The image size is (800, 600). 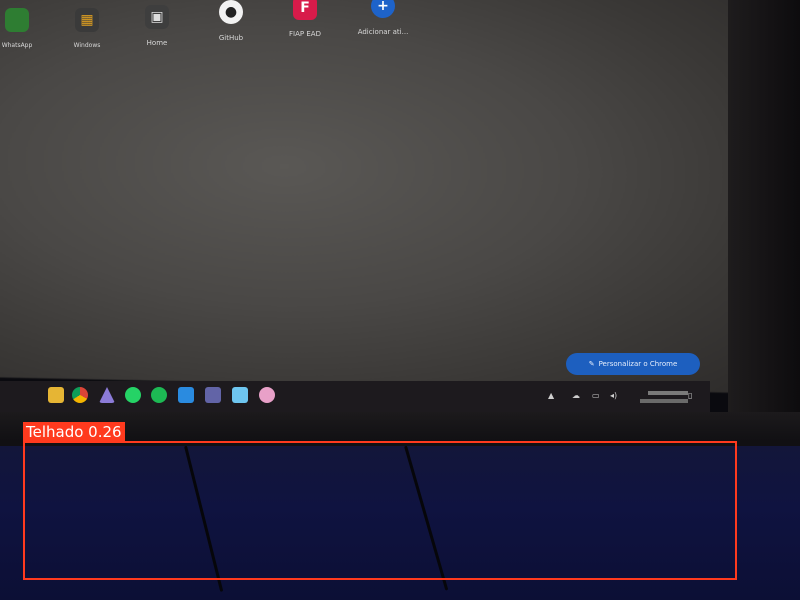 What do you see at coordinates (596, 395) in the screenshot?
I see `monitor-icon: ▭` at bounding box center [596, 395].